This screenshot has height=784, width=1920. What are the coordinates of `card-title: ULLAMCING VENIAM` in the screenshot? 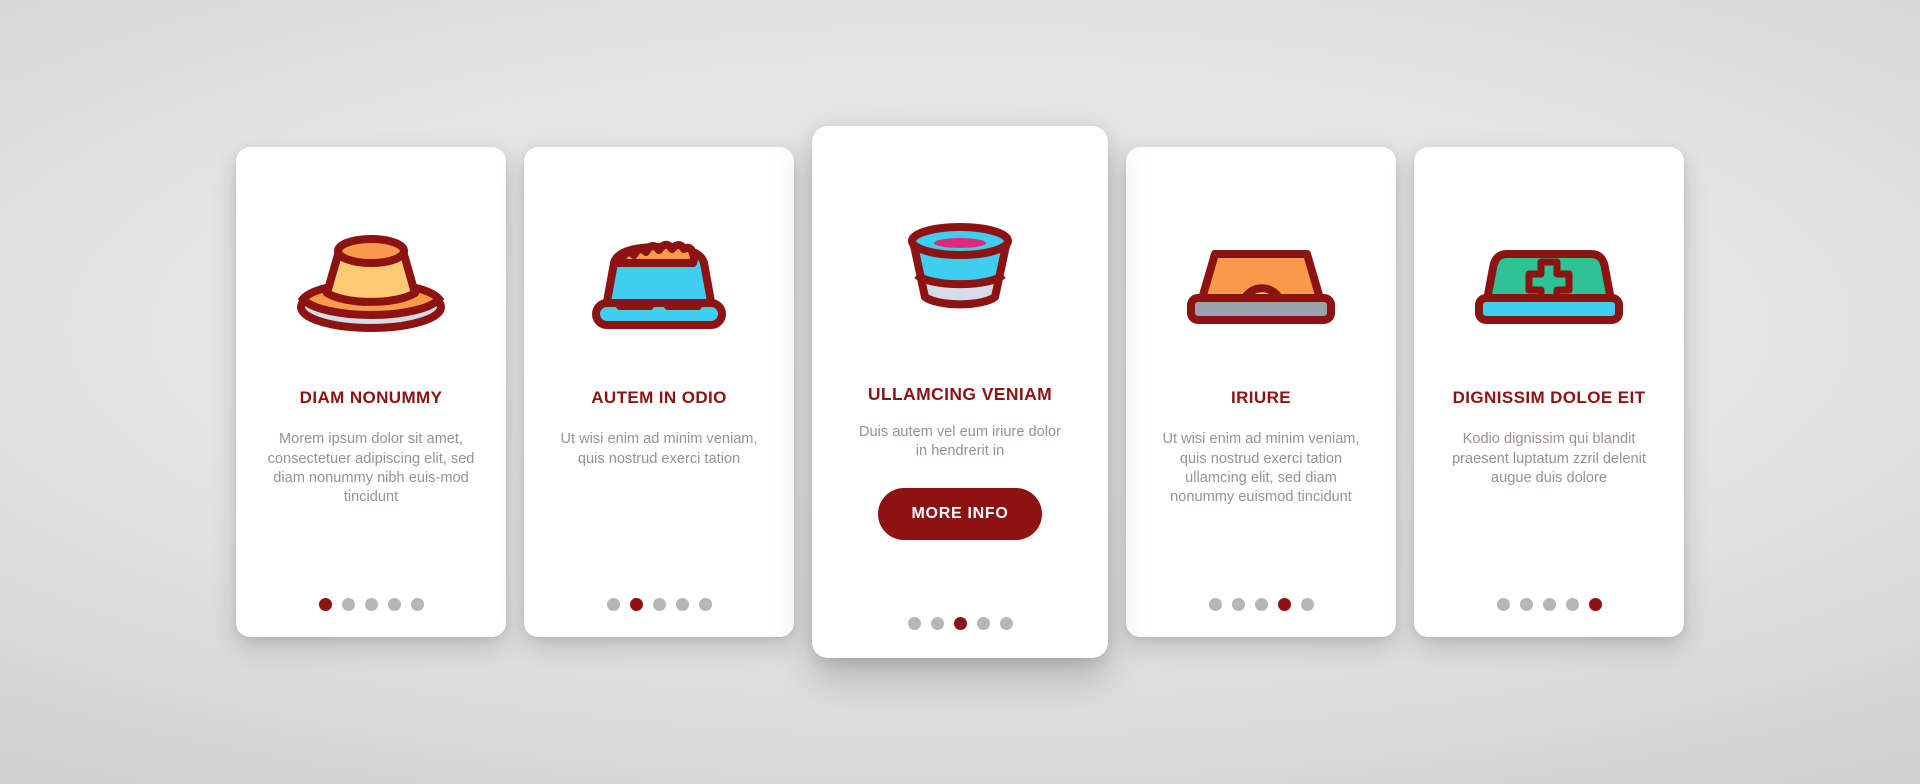 It's located at (960, 394).